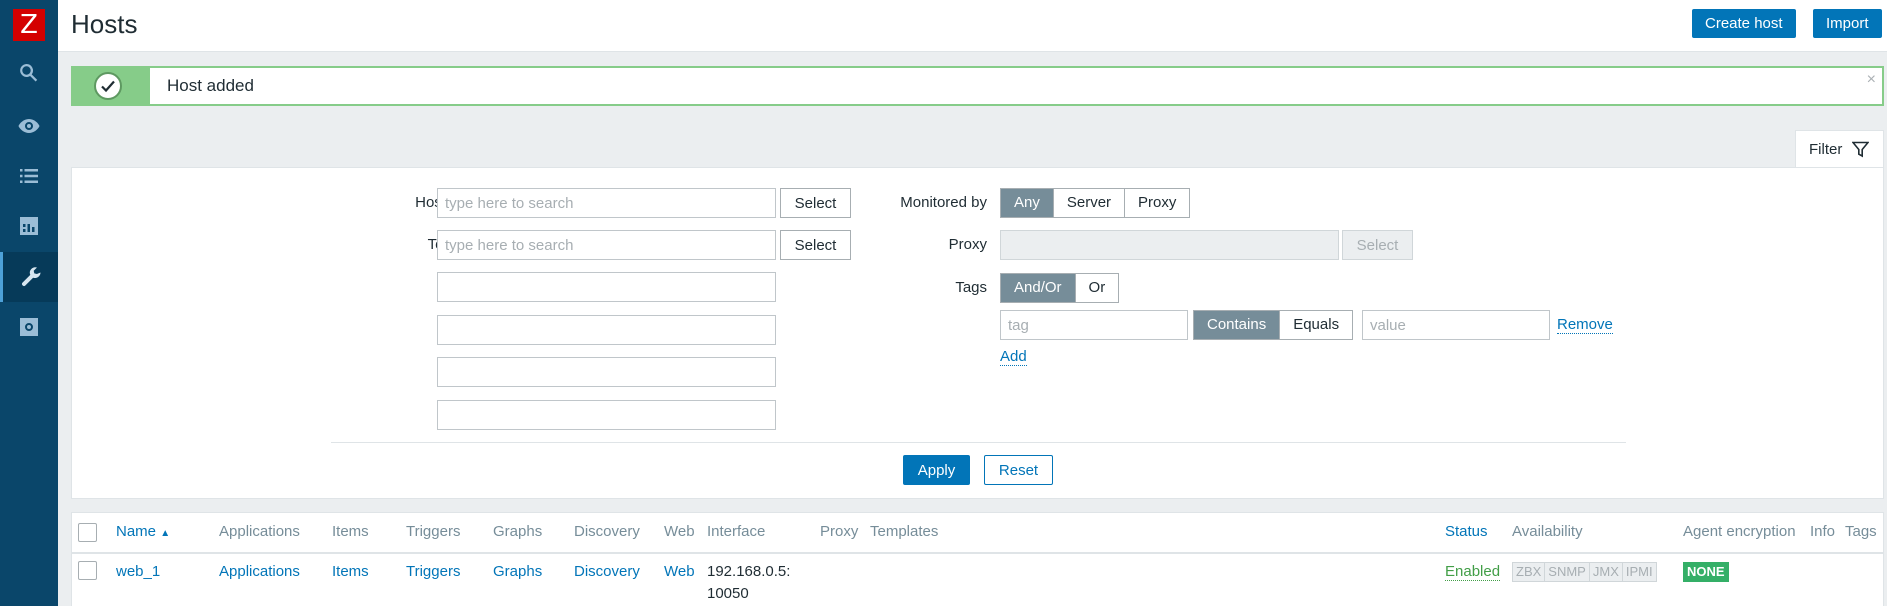  What do you see at coordinates (29, 126) in the screenshot?
I see `eye-icon` at bounding box center [29, 126].